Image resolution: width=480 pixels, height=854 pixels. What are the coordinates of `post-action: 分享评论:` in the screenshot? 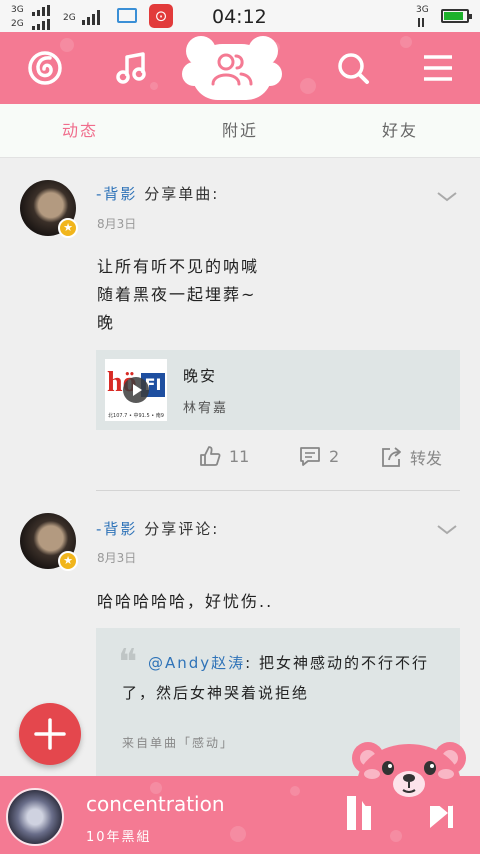 It's located at (182, 529).